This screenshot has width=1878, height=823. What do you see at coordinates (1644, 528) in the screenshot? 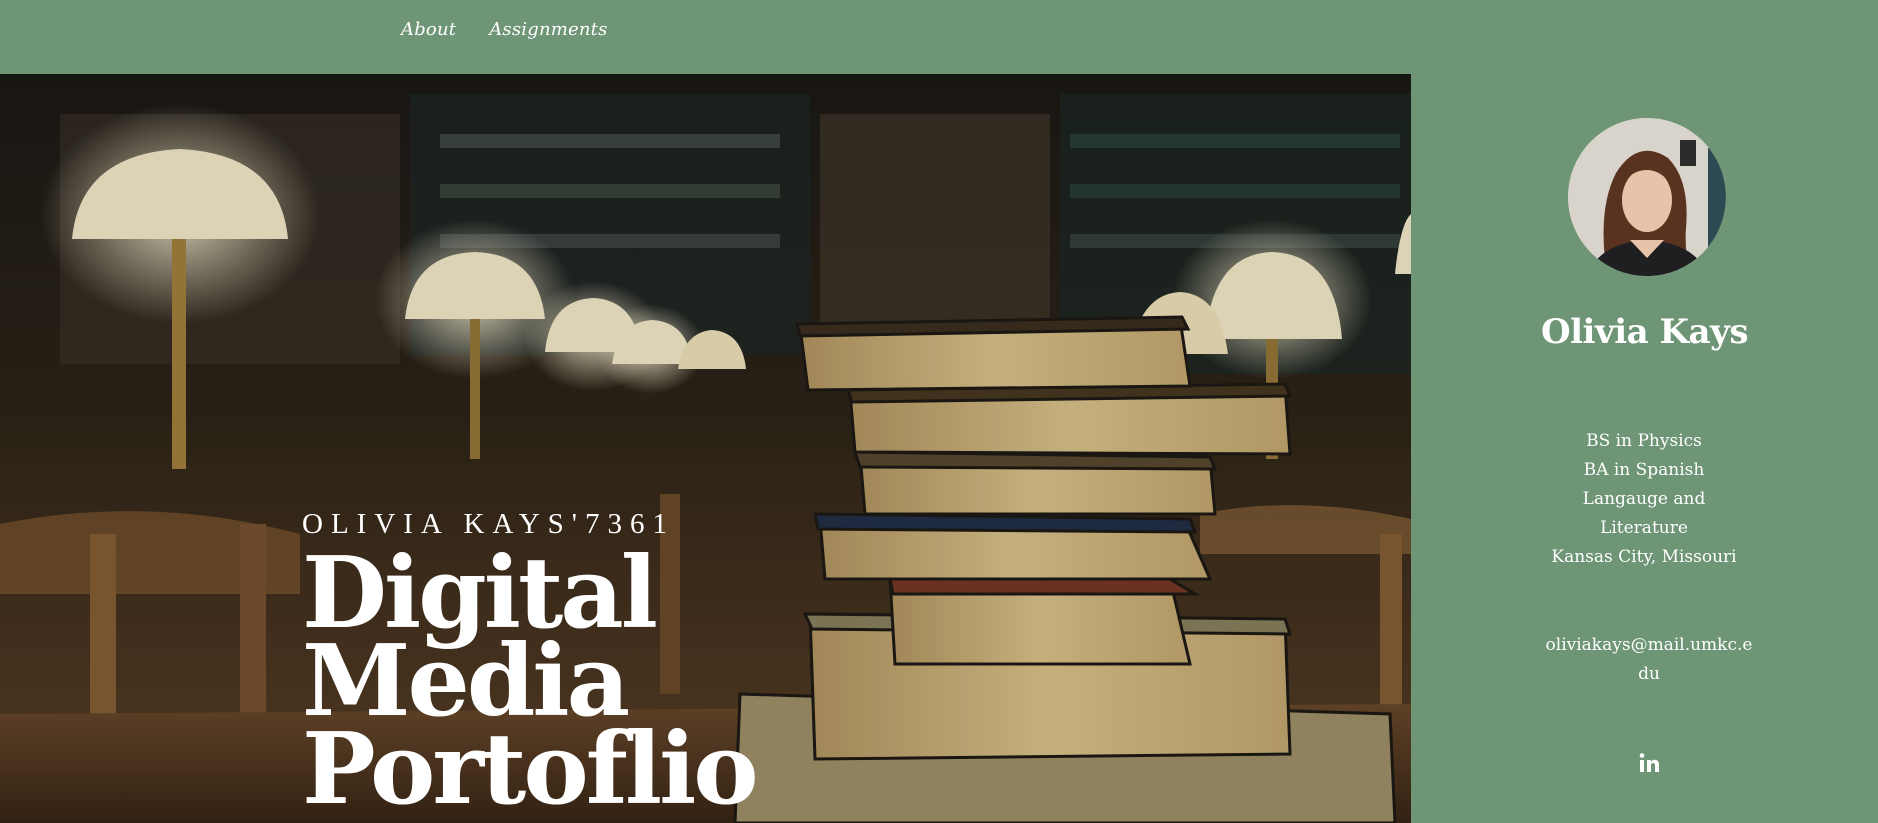
I see `bio-line: Literature` at bounding box center [1644, 528].